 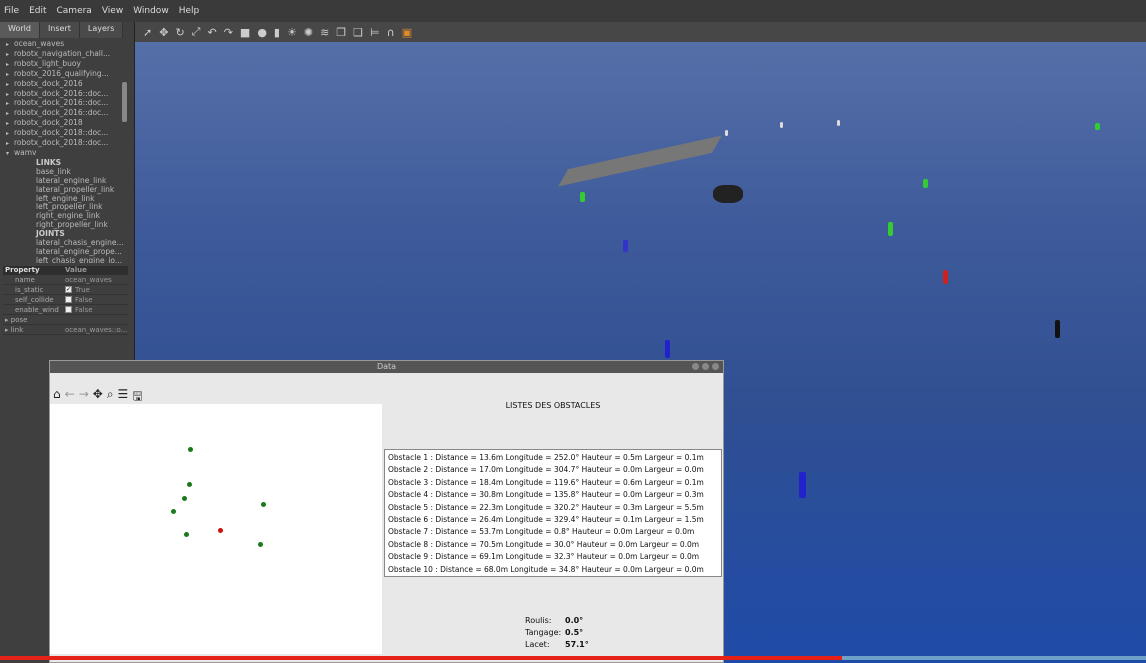 I want to click on close-icon, so click(x=715, y=366).